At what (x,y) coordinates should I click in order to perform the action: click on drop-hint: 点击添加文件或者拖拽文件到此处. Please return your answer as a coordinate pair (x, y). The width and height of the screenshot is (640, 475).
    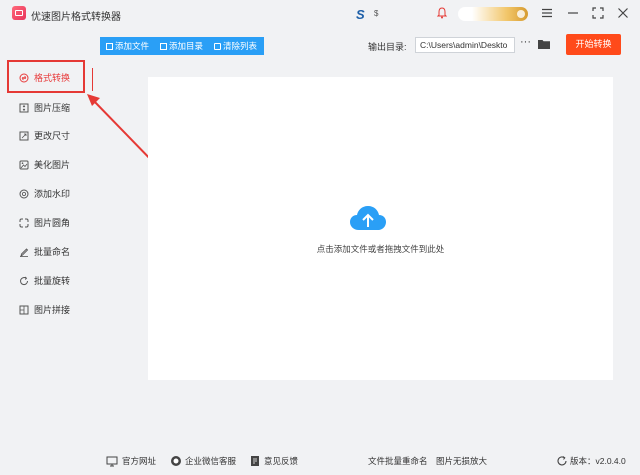
    Looking at the image, I should click on (380, 249).